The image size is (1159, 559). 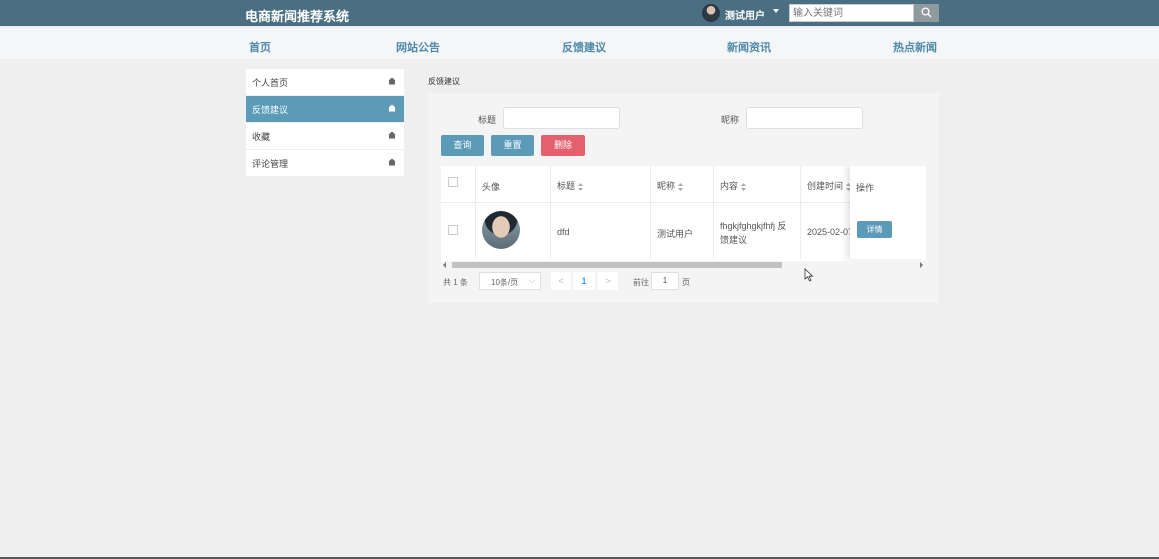 I want to click on main-nav: 首页 网站公告 反馈建议 新闻资讯 热点新闻, so click(x=579, y=43).